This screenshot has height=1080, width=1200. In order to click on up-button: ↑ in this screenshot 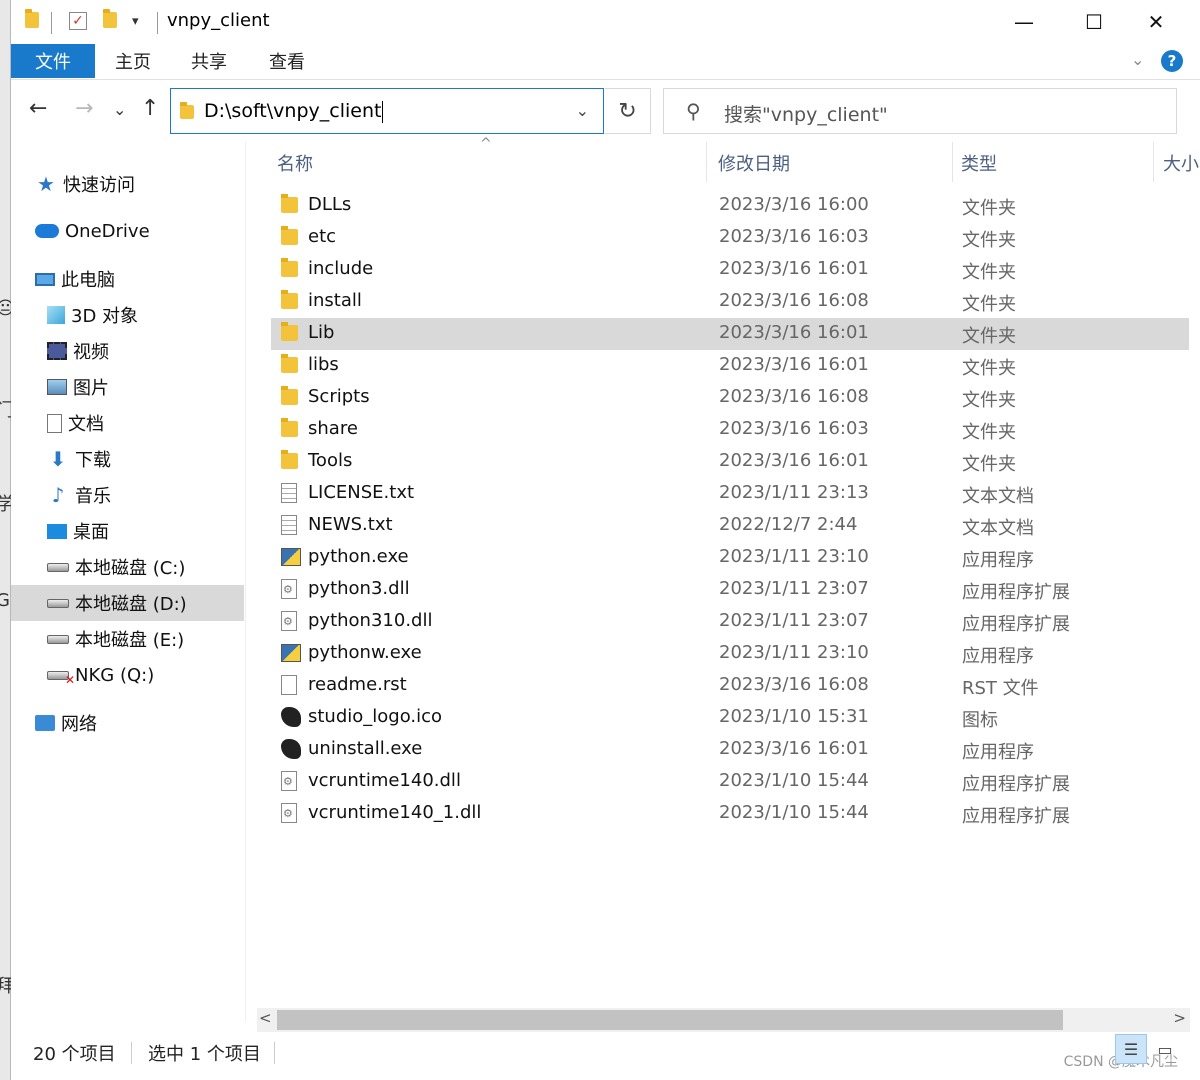, I will do `click(150, 108)`.